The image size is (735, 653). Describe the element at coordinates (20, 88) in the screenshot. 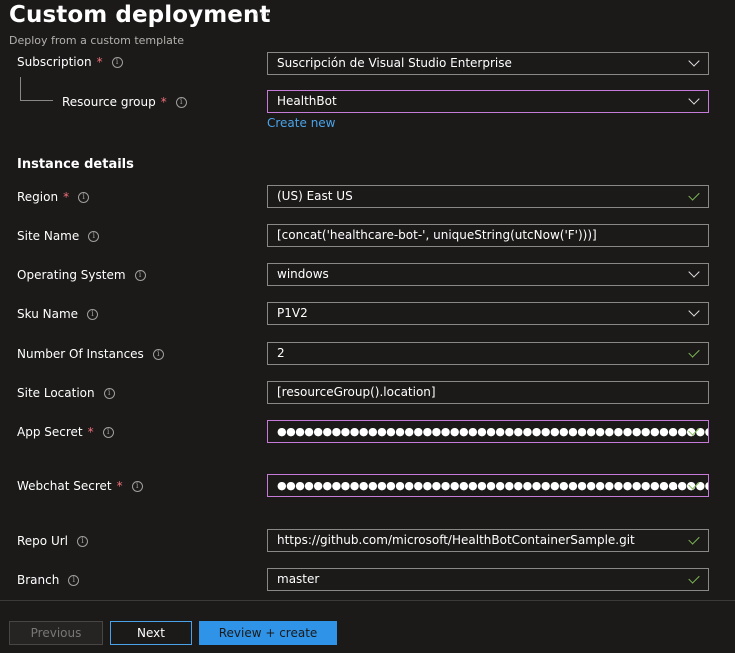

I see `tree-connector` at that location.